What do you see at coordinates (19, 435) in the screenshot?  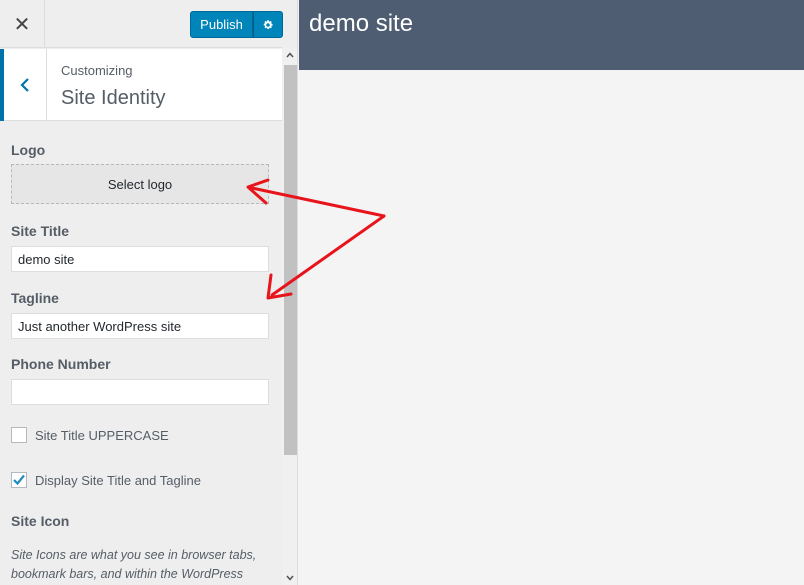 I see `uppercase-checkbox` at bounding box center [19, 435].